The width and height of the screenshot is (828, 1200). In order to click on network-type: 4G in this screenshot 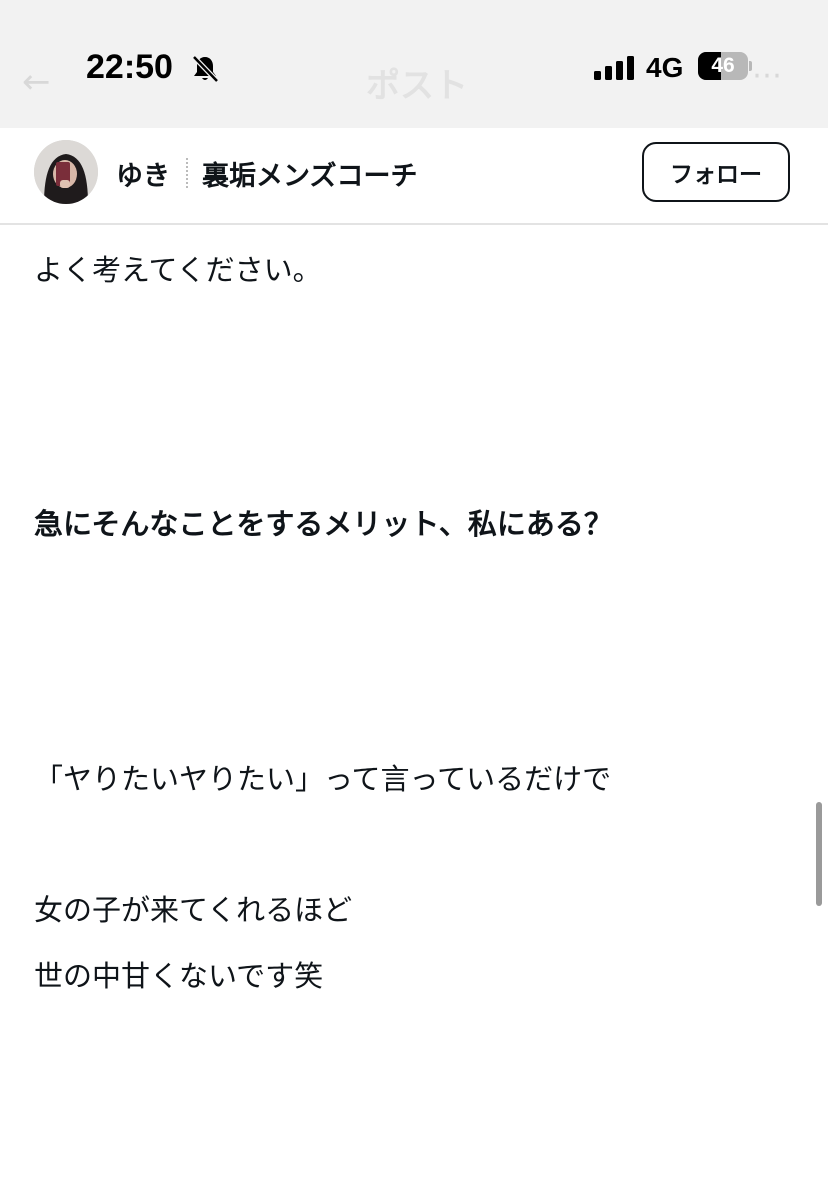, I will do `click(665, 67)`.